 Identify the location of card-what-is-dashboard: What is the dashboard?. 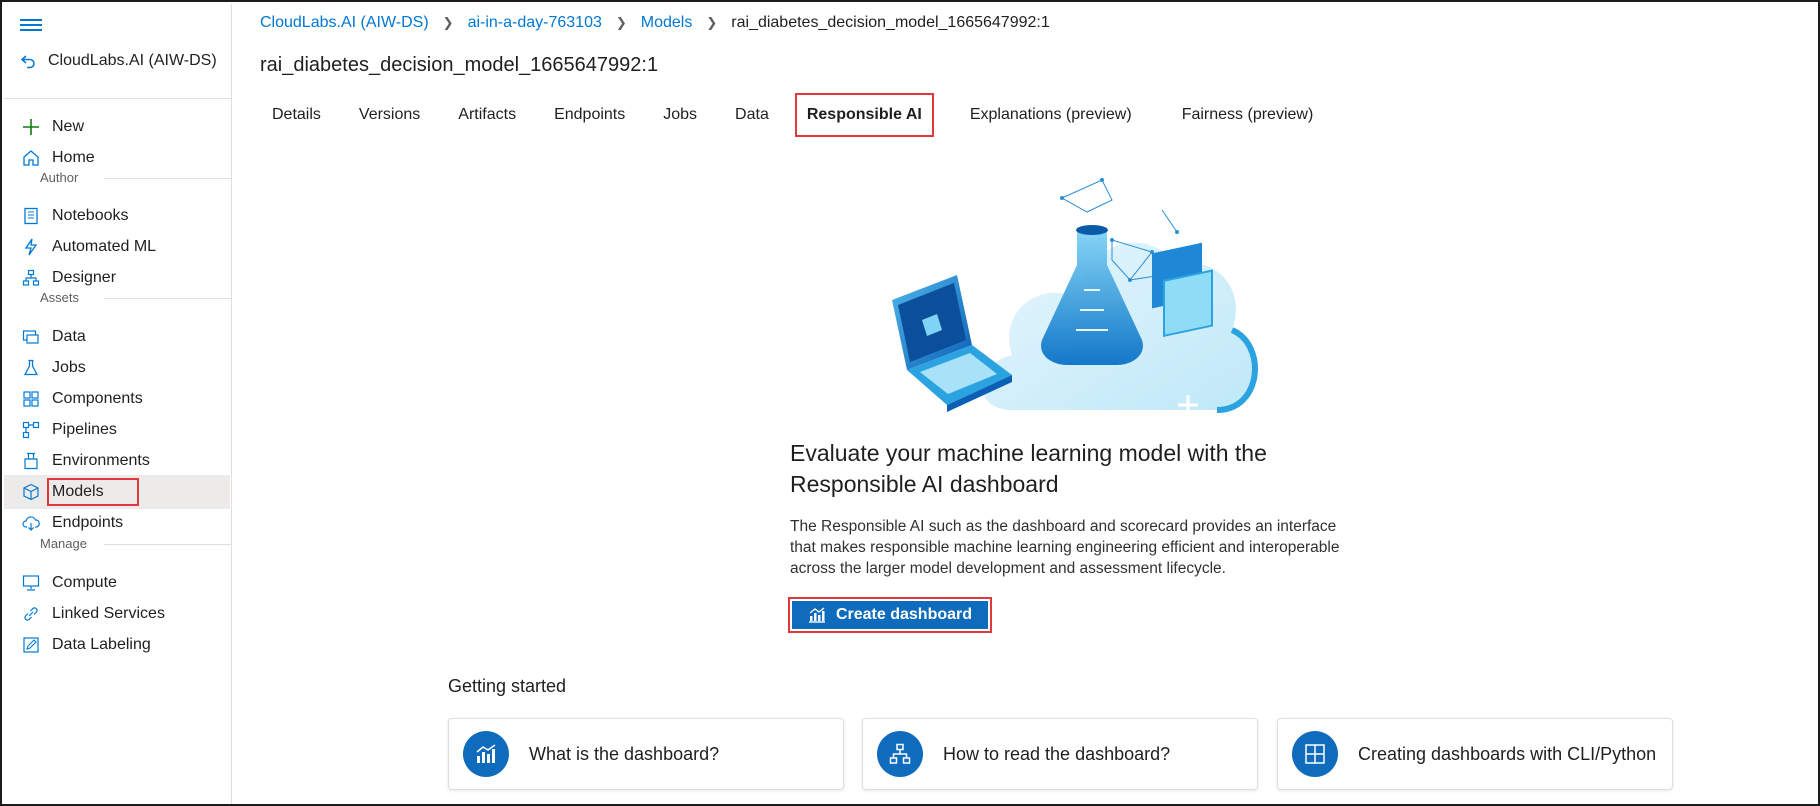
(646, 754).